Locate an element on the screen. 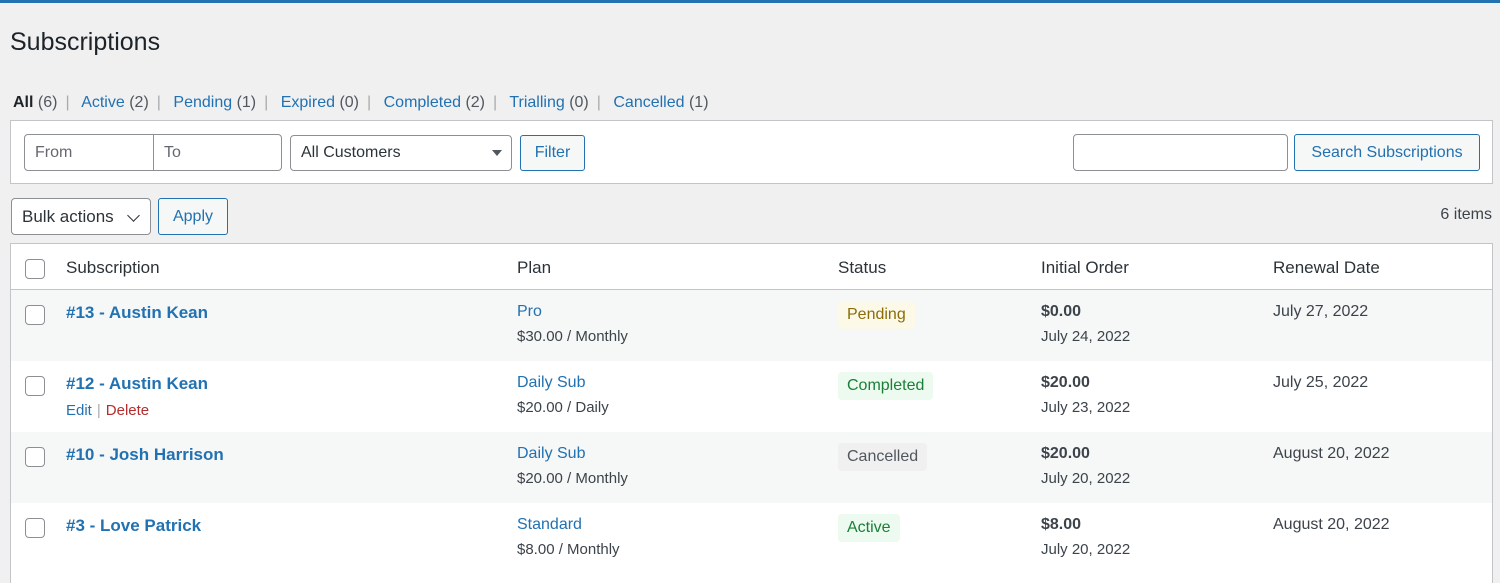  tab-all: All (6) is located at coordinates (35, 102).